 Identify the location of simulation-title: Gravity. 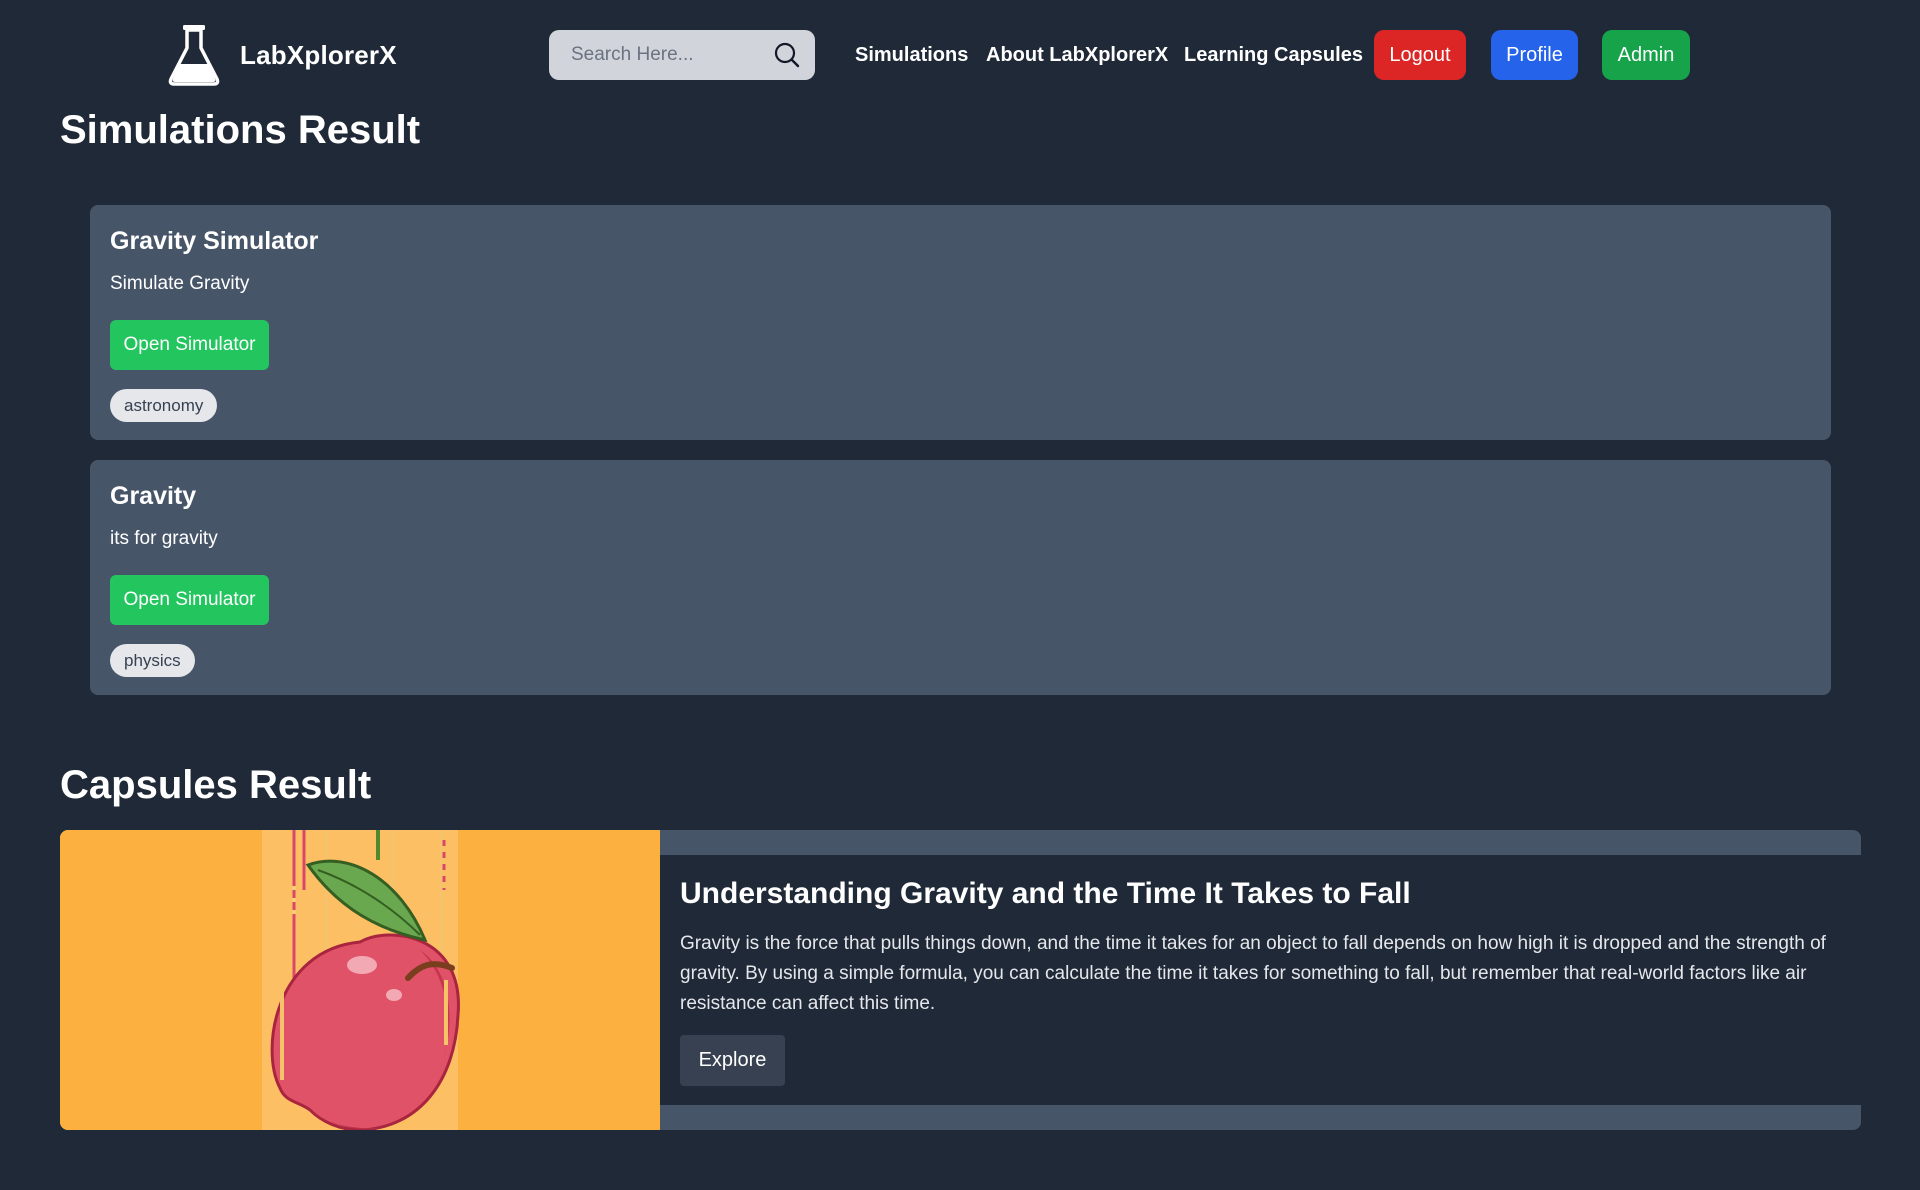
(153, 496).